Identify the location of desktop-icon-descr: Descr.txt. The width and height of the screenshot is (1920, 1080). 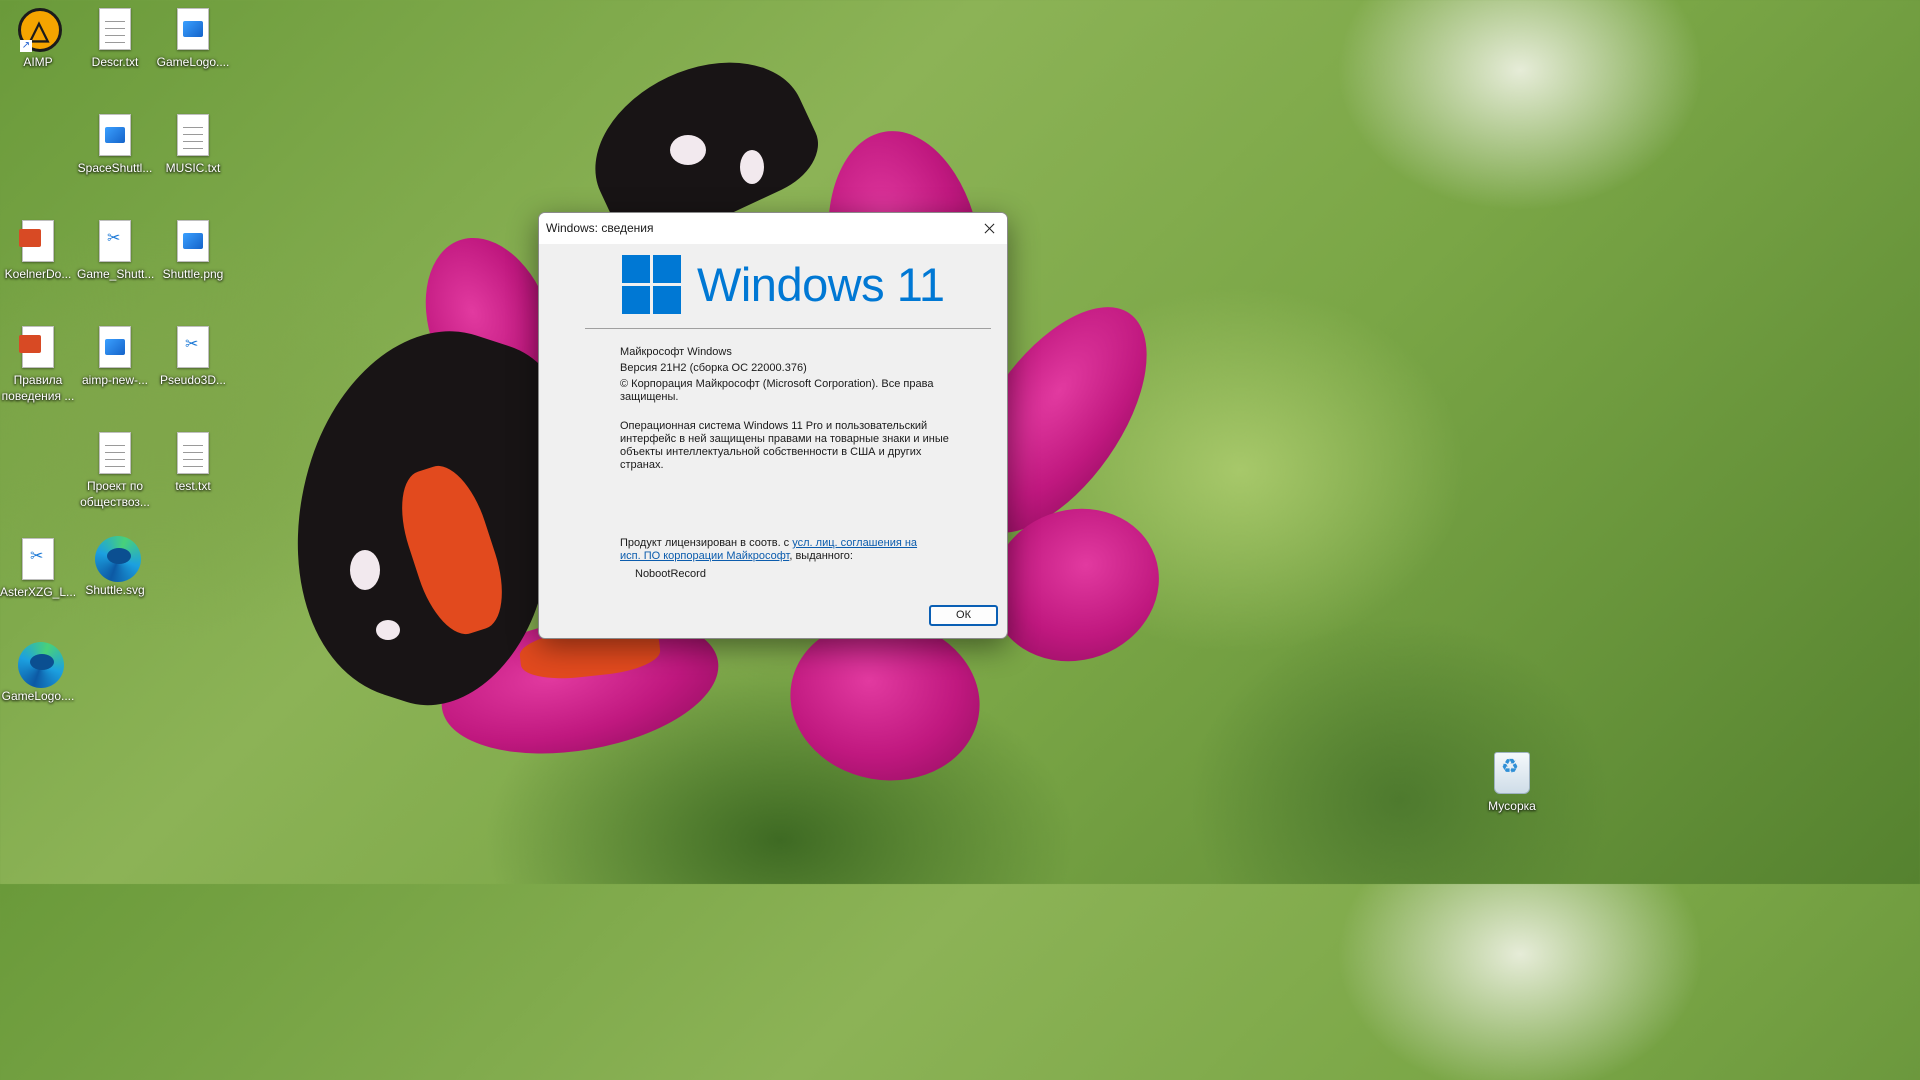
(115, 39).